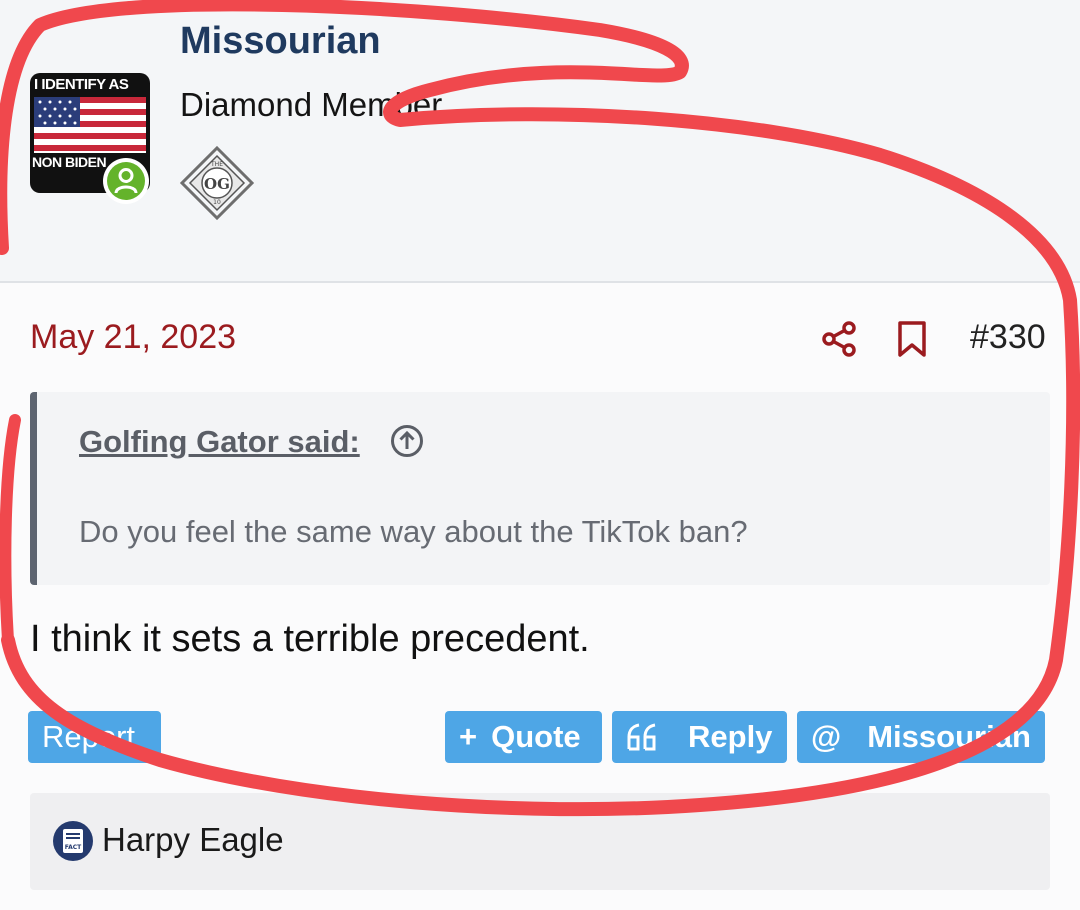 This screenshot has height=910, width=1080. What do you see at coordinates (1008, 337) in the screenshot?
I see `post-number-link: #330` at bounding box center [1008, 337].